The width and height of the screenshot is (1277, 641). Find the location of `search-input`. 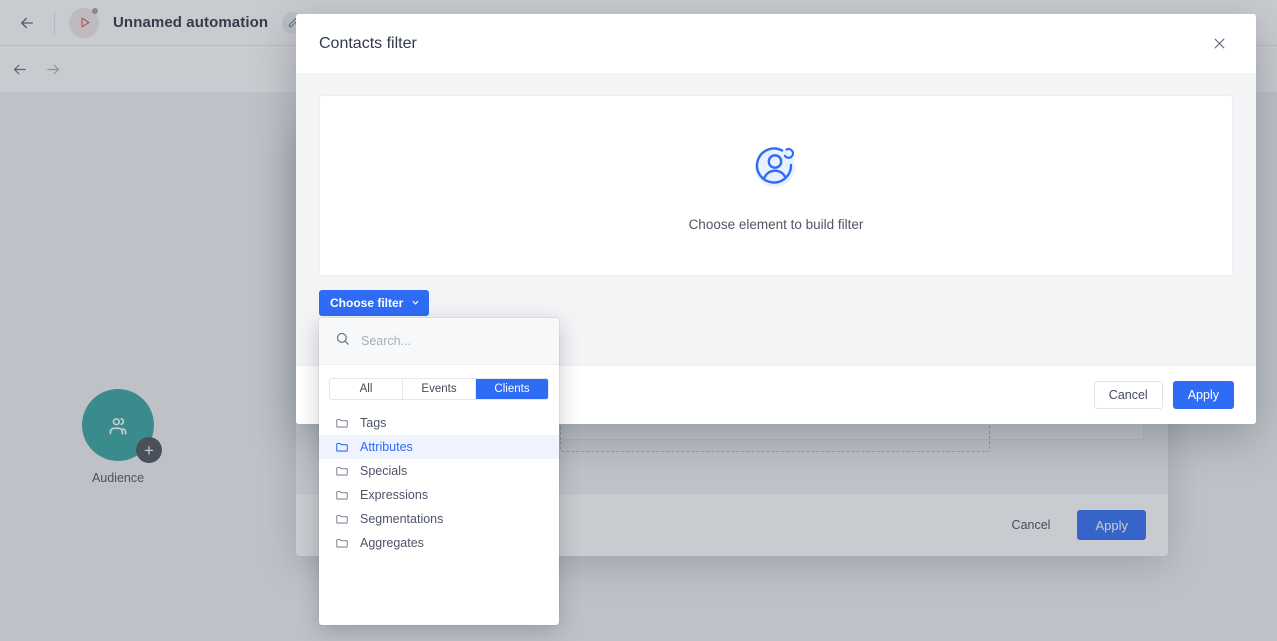

search-input is located at coordinates (441, 341).